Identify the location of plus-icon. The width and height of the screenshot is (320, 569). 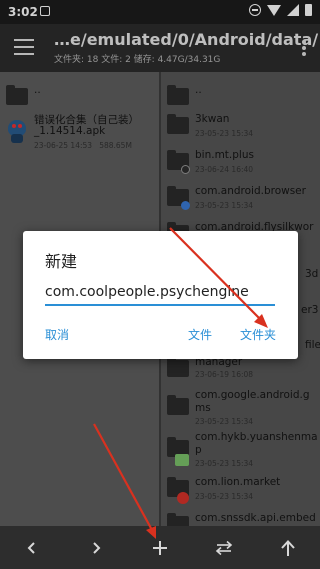
(160, 547).